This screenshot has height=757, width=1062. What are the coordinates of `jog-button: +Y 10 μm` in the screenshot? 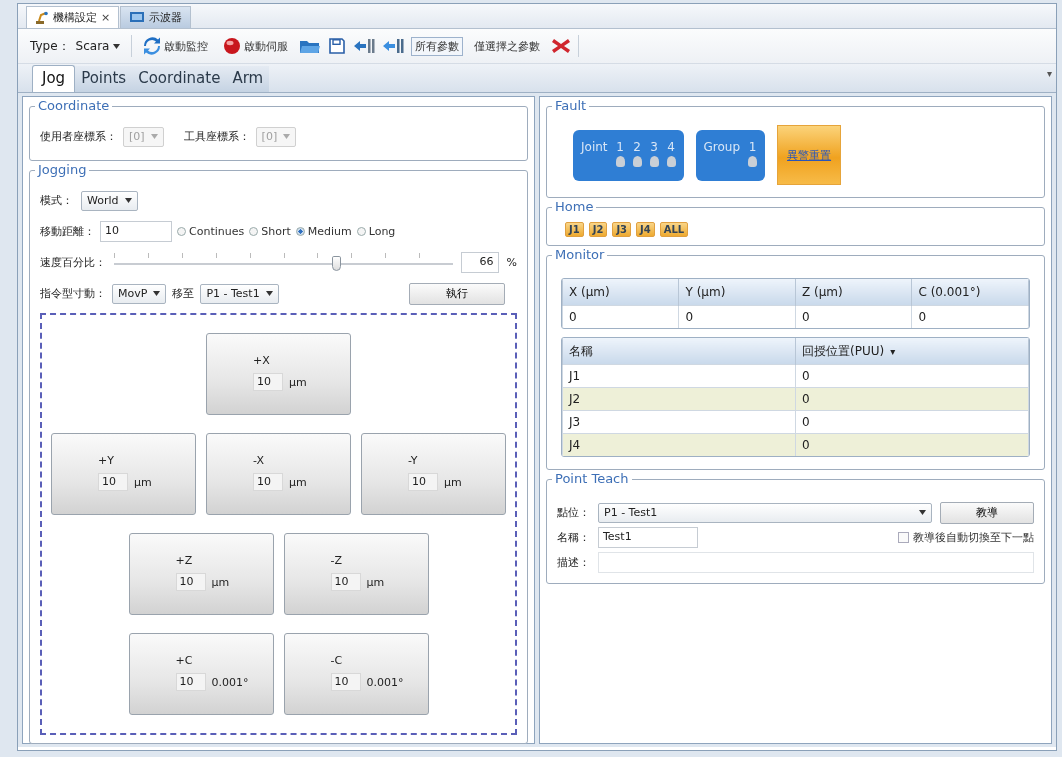 It's located at (123, 474).